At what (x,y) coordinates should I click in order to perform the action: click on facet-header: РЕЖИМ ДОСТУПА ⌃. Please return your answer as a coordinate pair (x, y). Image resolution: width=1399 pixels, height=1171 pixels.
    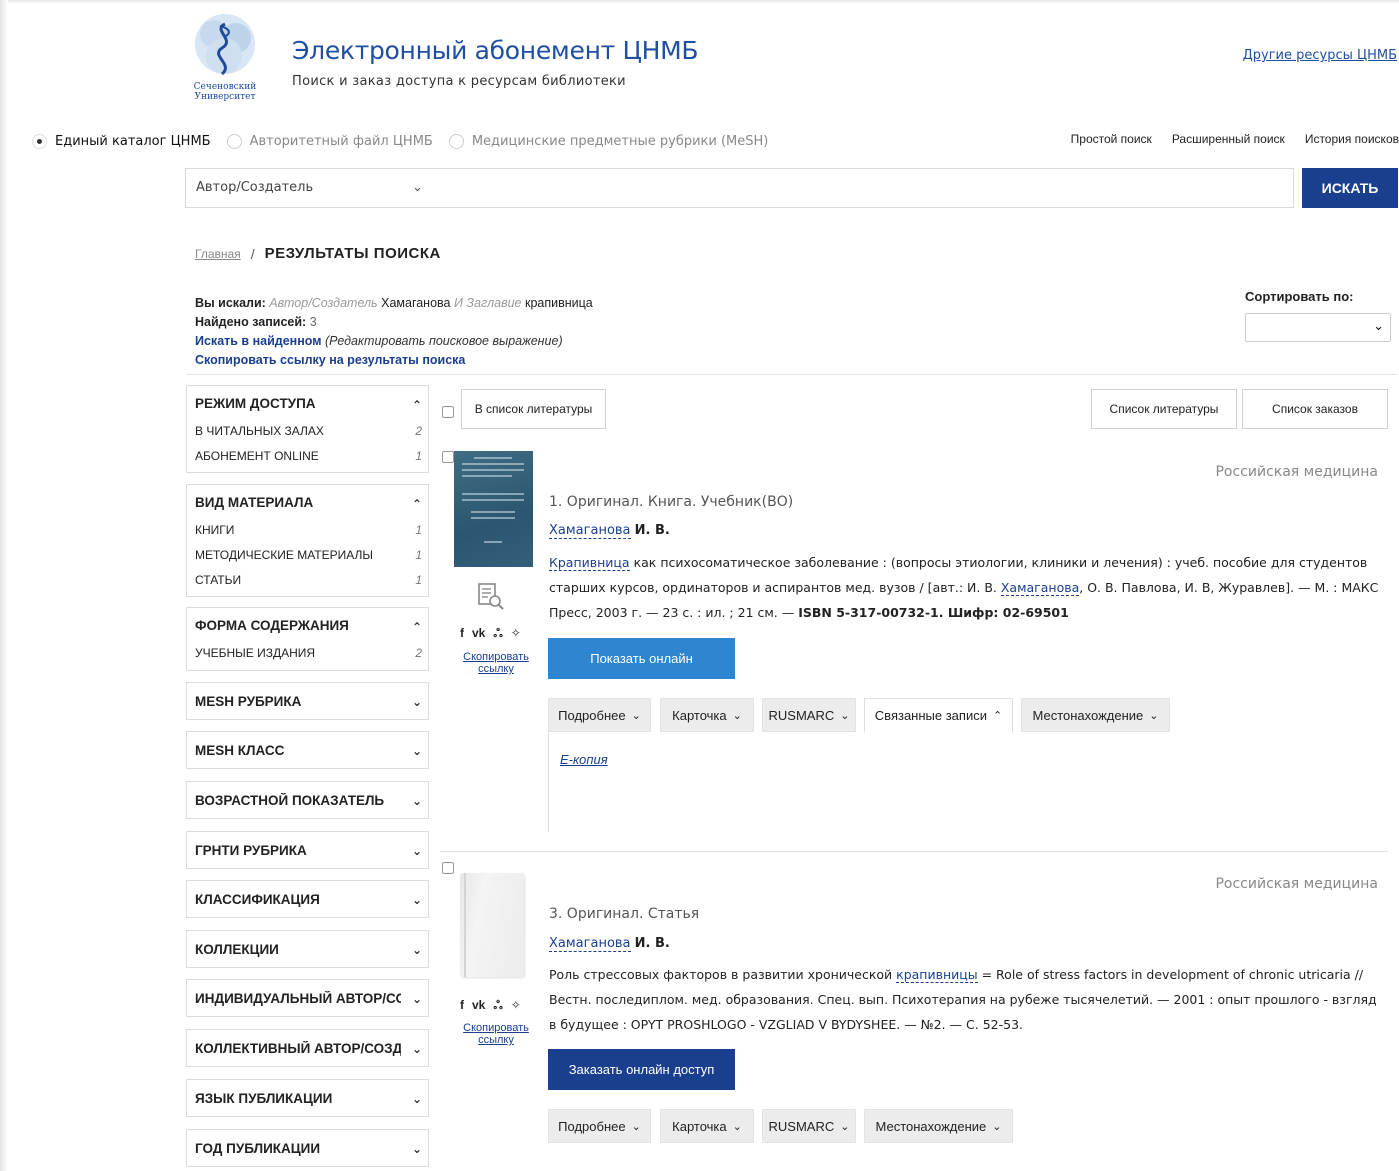
    Looking at the image, I should click on (307, 403).